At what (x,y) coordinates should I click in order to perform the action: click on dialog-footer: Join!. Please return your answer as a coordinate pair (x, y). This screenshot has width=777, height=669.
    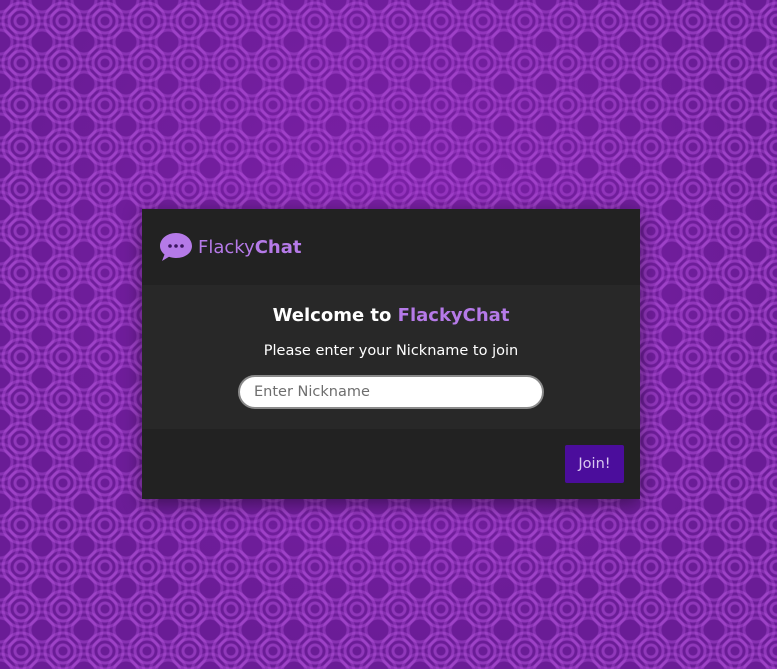
    Looking at the image, I should click on (391, 464).